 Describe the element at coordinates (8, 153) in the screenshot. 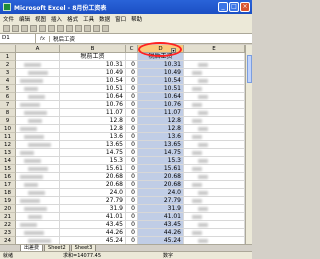

I see `row-header: 13` at that location.